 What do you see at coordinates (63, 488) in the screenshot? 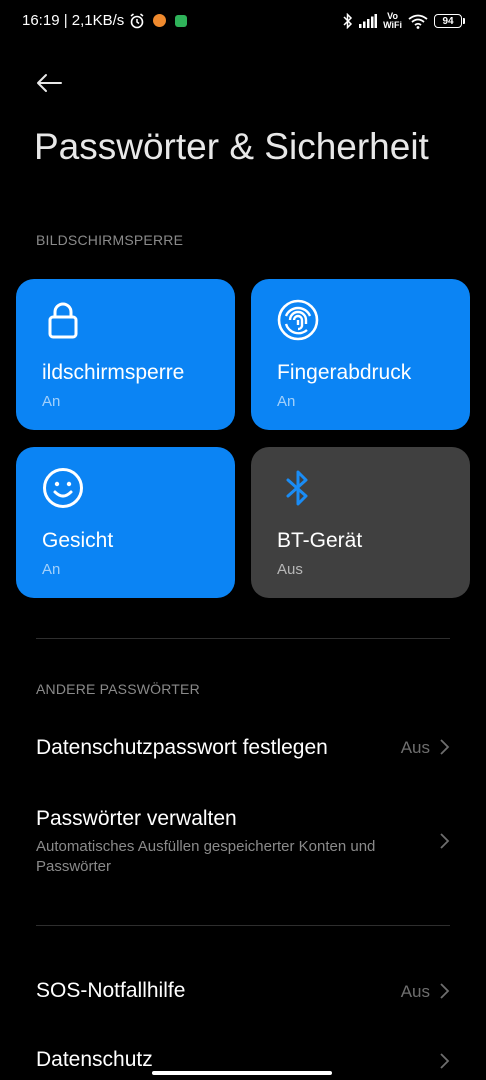
I see `face-icon` at bounding box center [63, 488].